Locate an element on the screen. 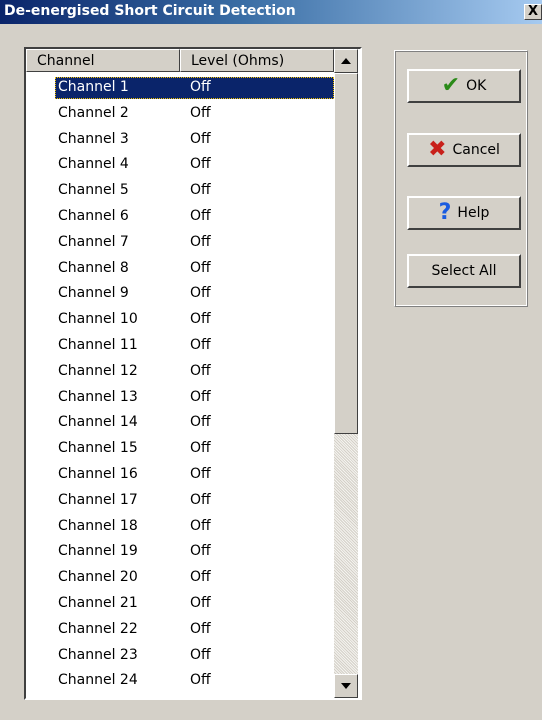 The image size is (542, 720). channel-cell: Channel 6 is located at coordinates (93, 215).